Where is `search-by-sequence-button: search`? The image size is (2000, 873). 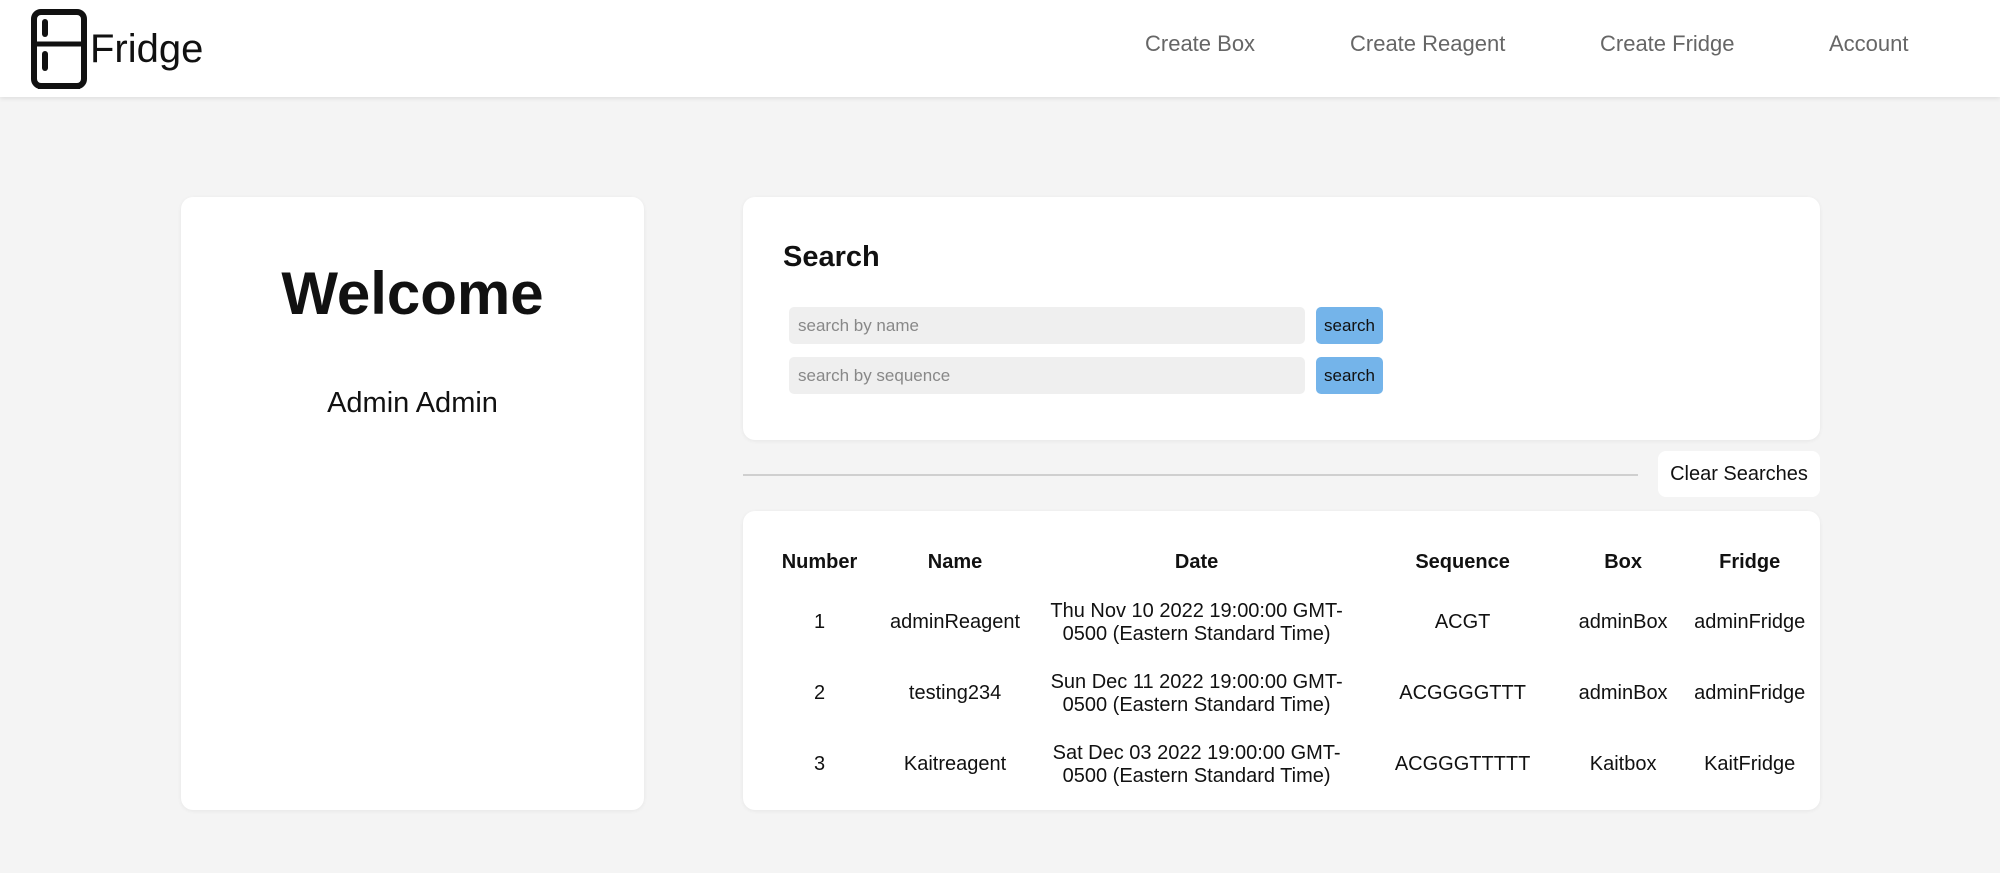 search-by-sequence-button: search is located at coordinates (1349, 375).